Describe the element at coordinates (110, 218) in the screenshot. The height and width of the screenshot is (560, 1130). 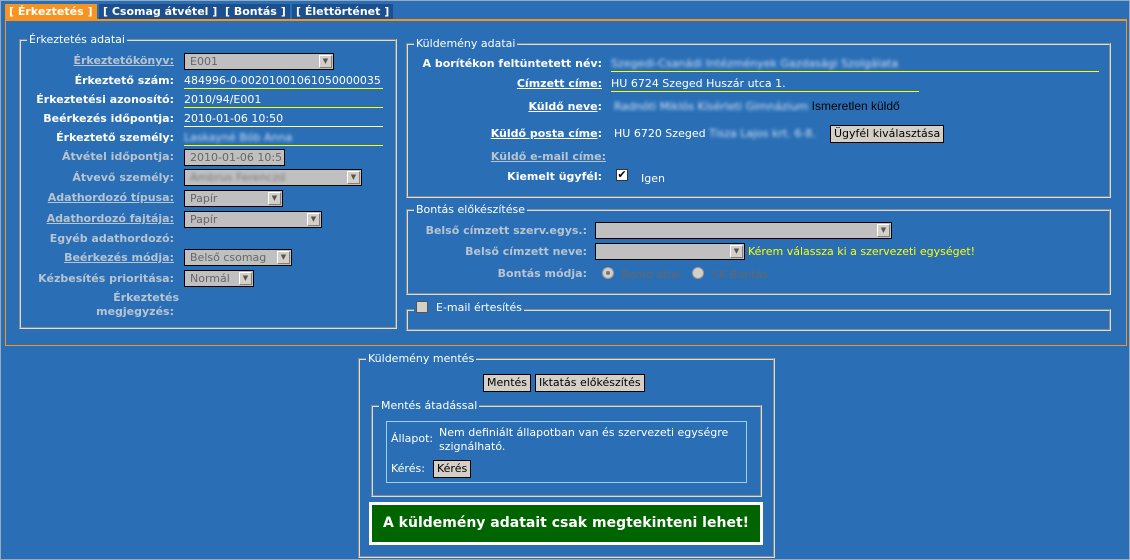
I see `fajta-label: Adathordozó fajtája:` at that location.